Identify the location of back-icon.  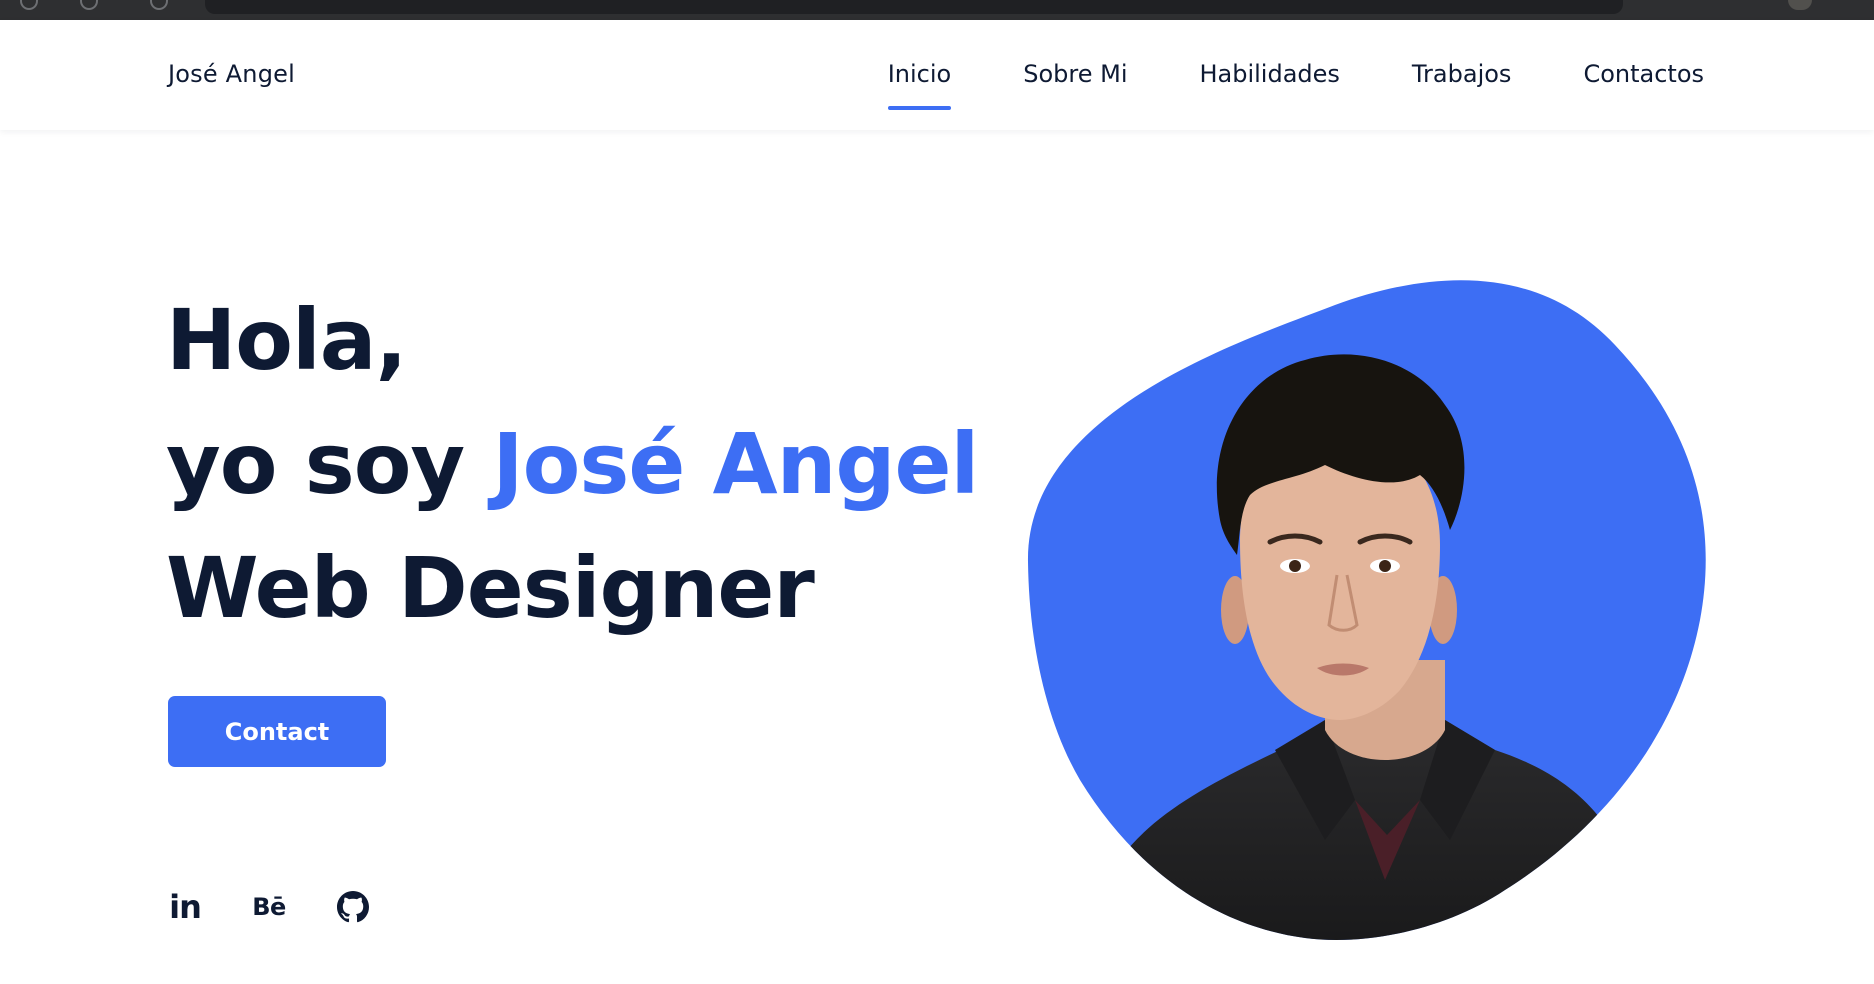
(29, 5).